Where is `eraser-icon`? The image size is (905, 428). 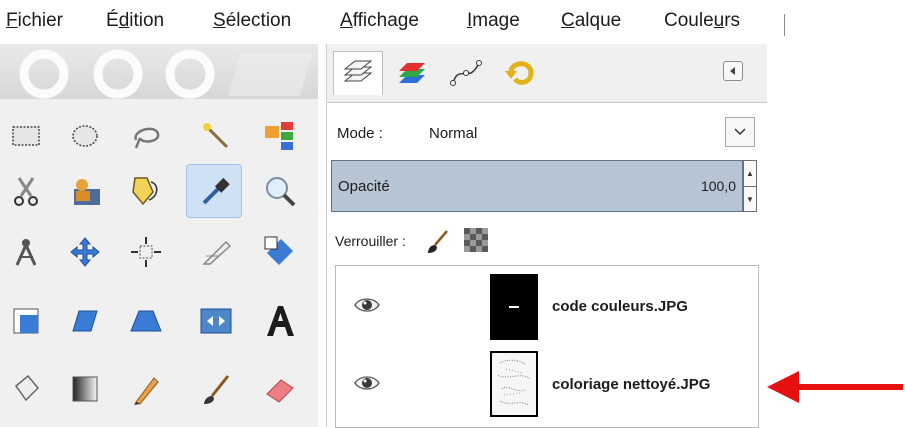 eraser-icon is located at coordinates (280, 391).